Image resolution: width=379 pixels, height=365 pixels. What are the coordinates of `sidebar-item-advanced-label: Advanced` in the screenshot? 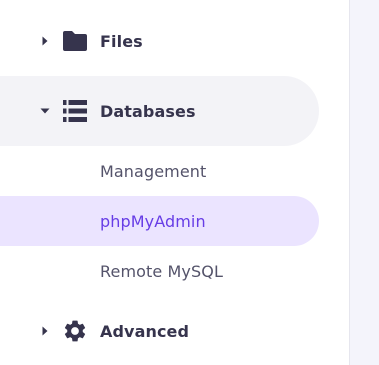 It's located at (145, 331).